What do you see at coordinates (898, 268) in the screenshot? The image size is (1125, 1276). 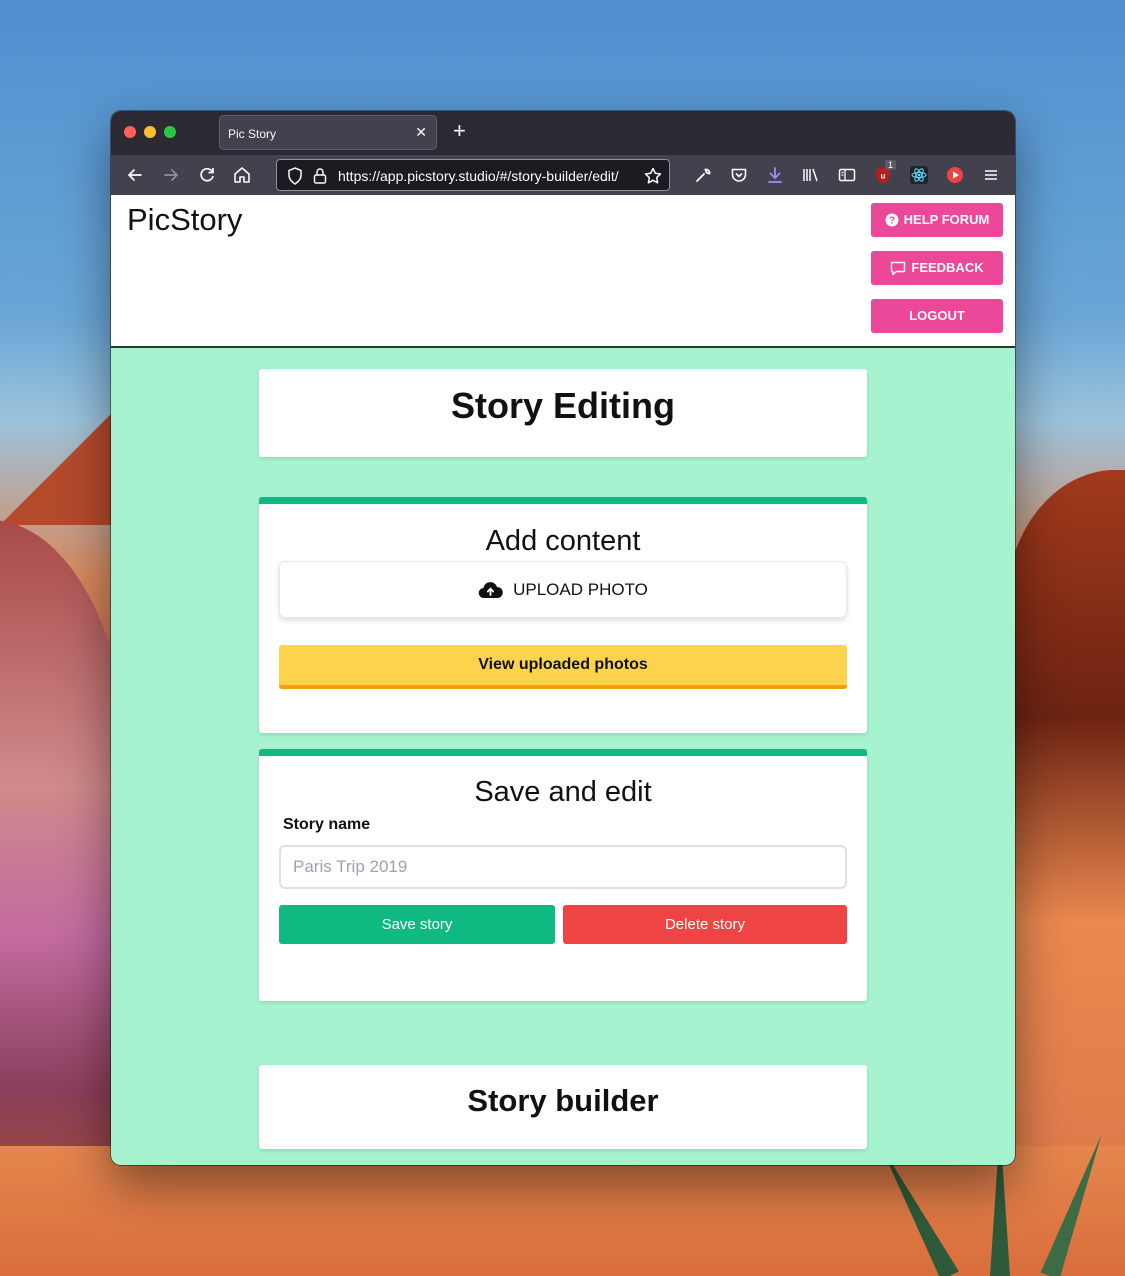 I see `chat-bubble-icon` at bounding box center [898, 268].